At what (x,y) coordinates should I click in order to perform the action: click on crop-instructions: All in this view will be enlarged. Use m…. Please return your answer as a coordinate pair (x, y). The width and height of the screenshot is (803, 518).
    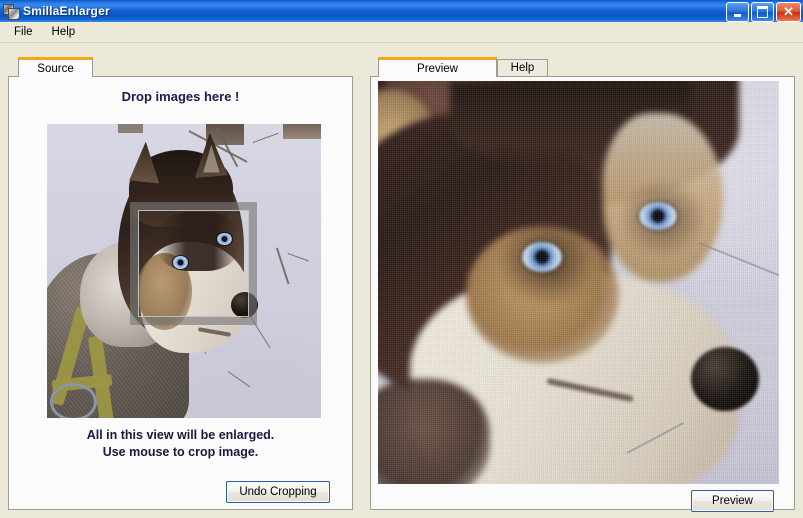
    Looking at the image, I should click on (180, 444).